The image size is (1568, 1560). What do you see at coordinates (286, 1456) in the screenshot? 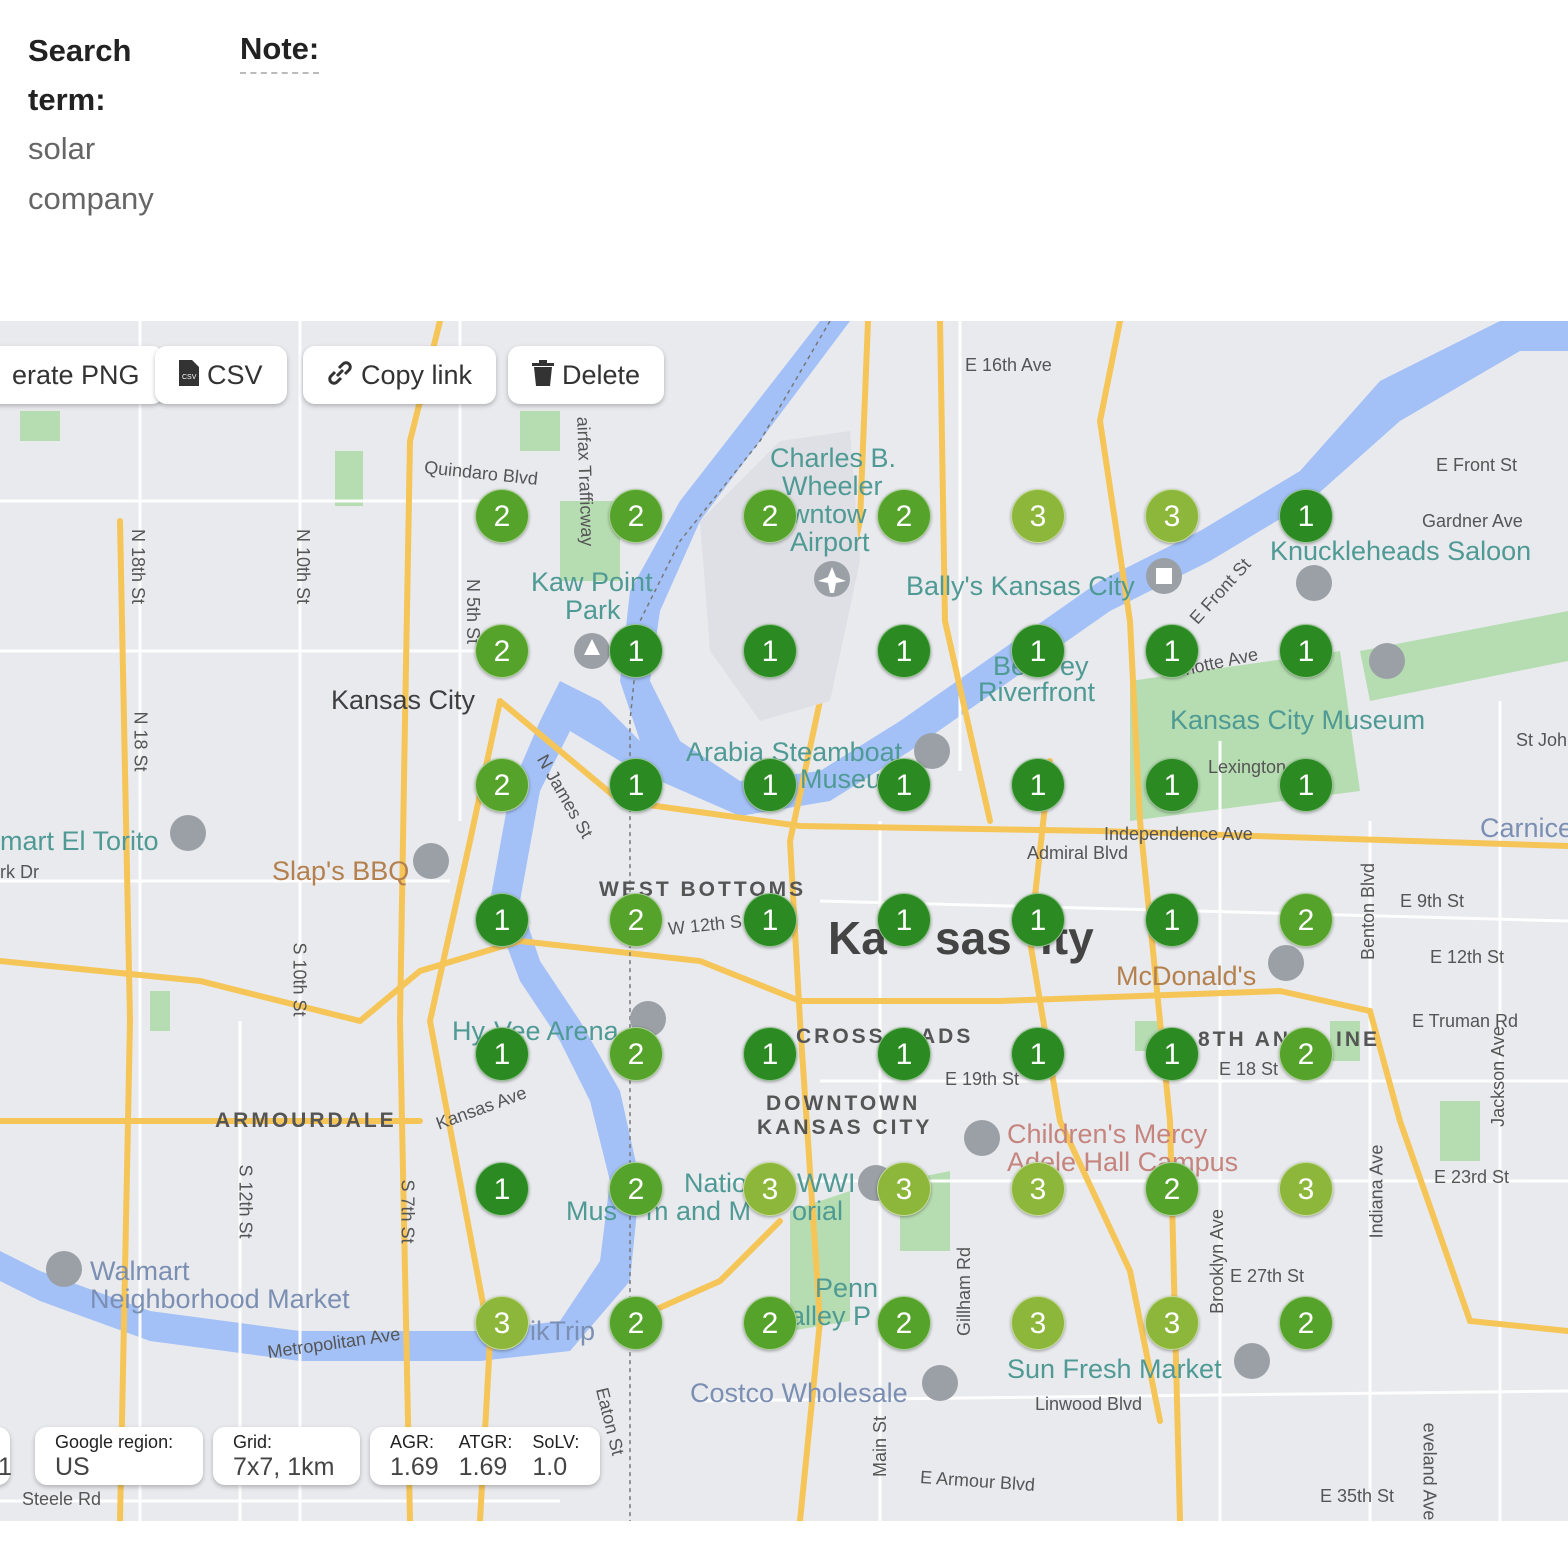
I see `info-panel-grid: Grid: 7x7, 1km` at bounding box center [286, 1456].